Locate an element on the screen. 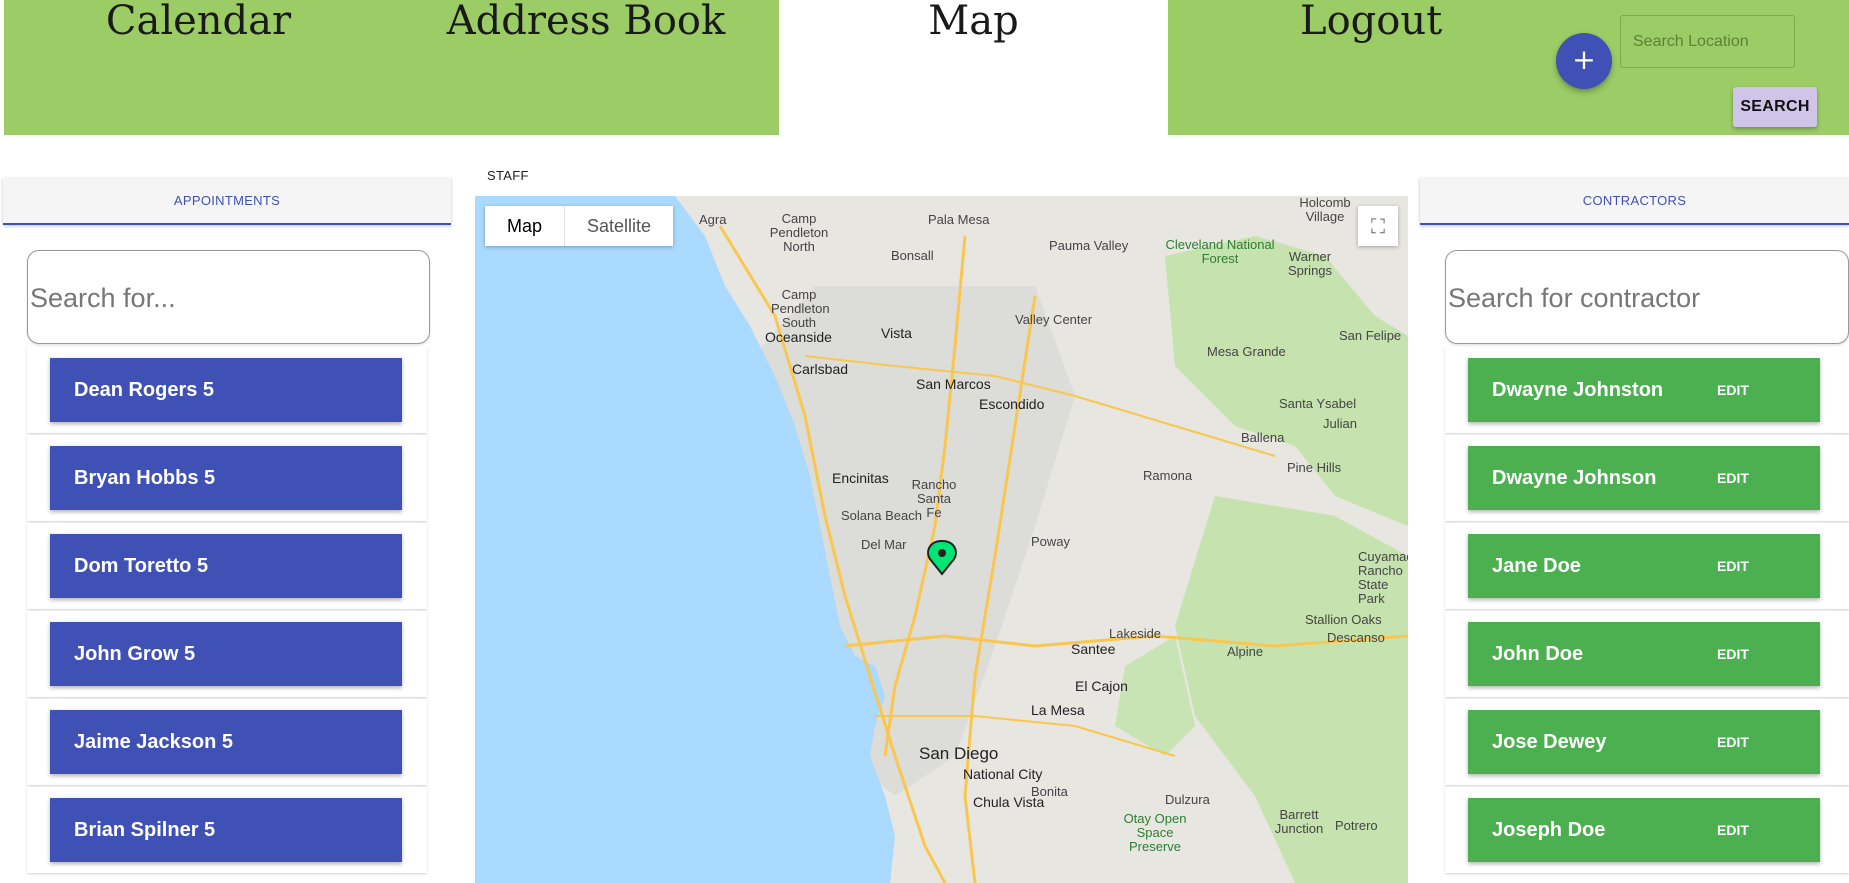  place-label: Bonsall is located at coordinates (912, 255).